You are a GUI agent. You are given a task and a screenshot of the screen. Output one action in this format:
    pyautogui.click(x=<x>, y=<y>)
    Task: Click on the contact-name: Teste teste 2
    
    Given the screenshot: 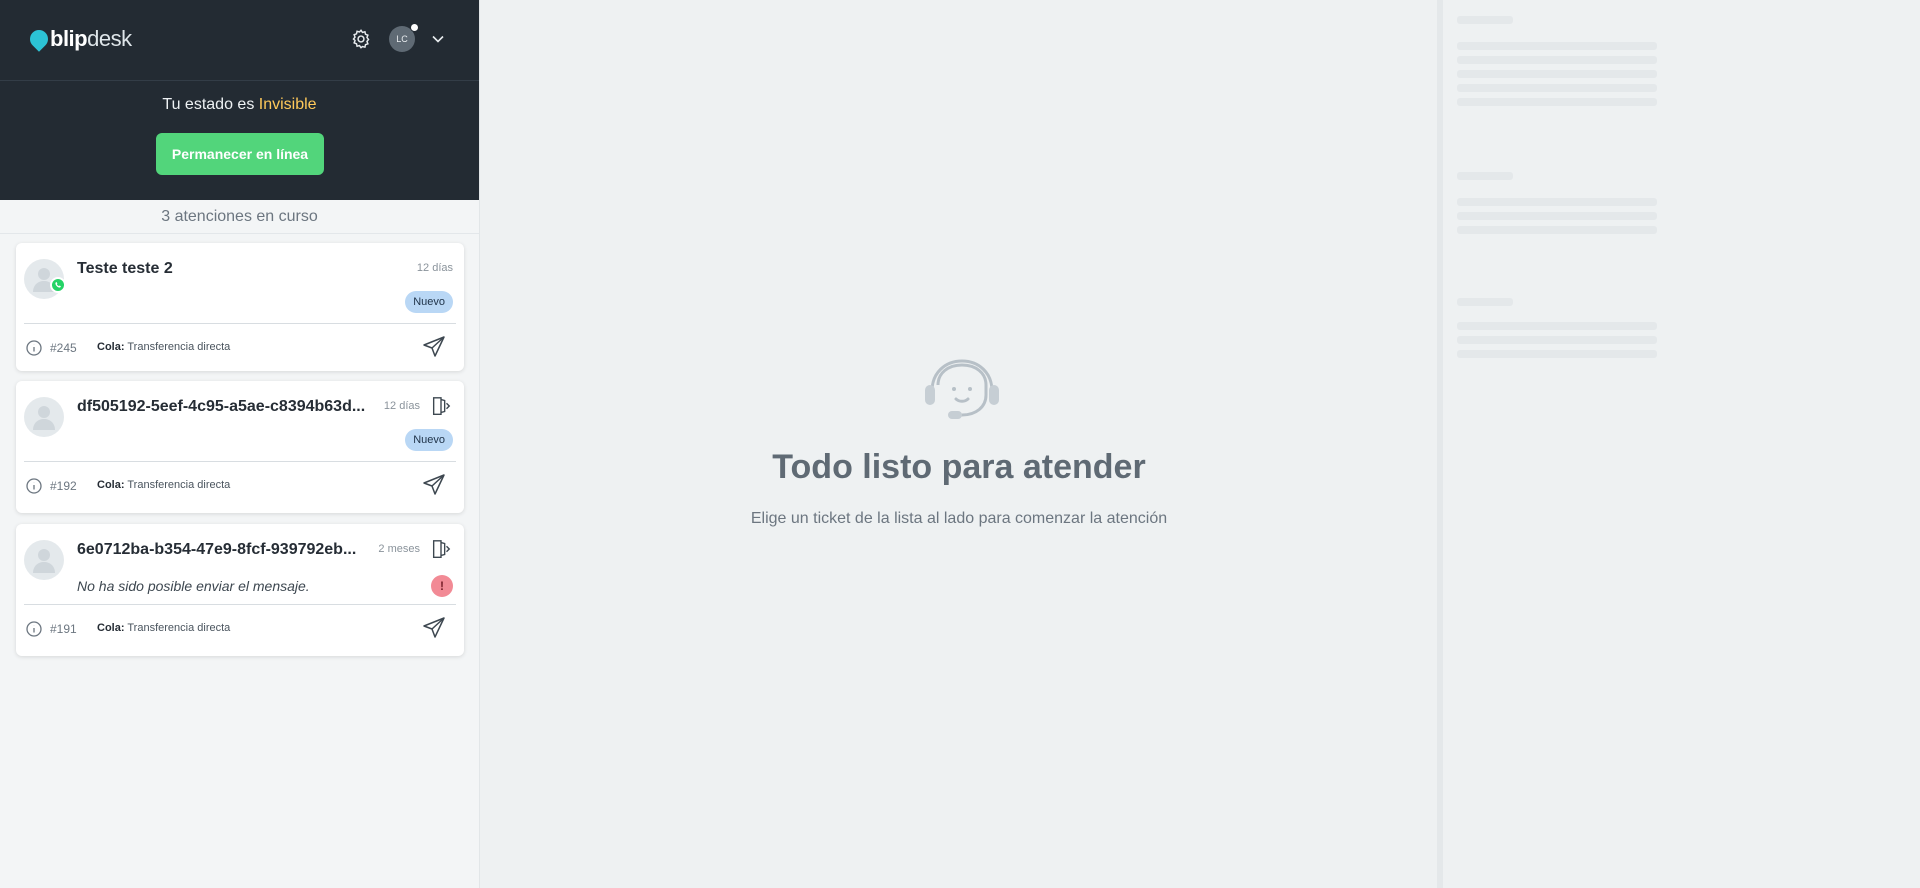 What is the action you would take?
    pyautogui.click(x=125, y=268)
    